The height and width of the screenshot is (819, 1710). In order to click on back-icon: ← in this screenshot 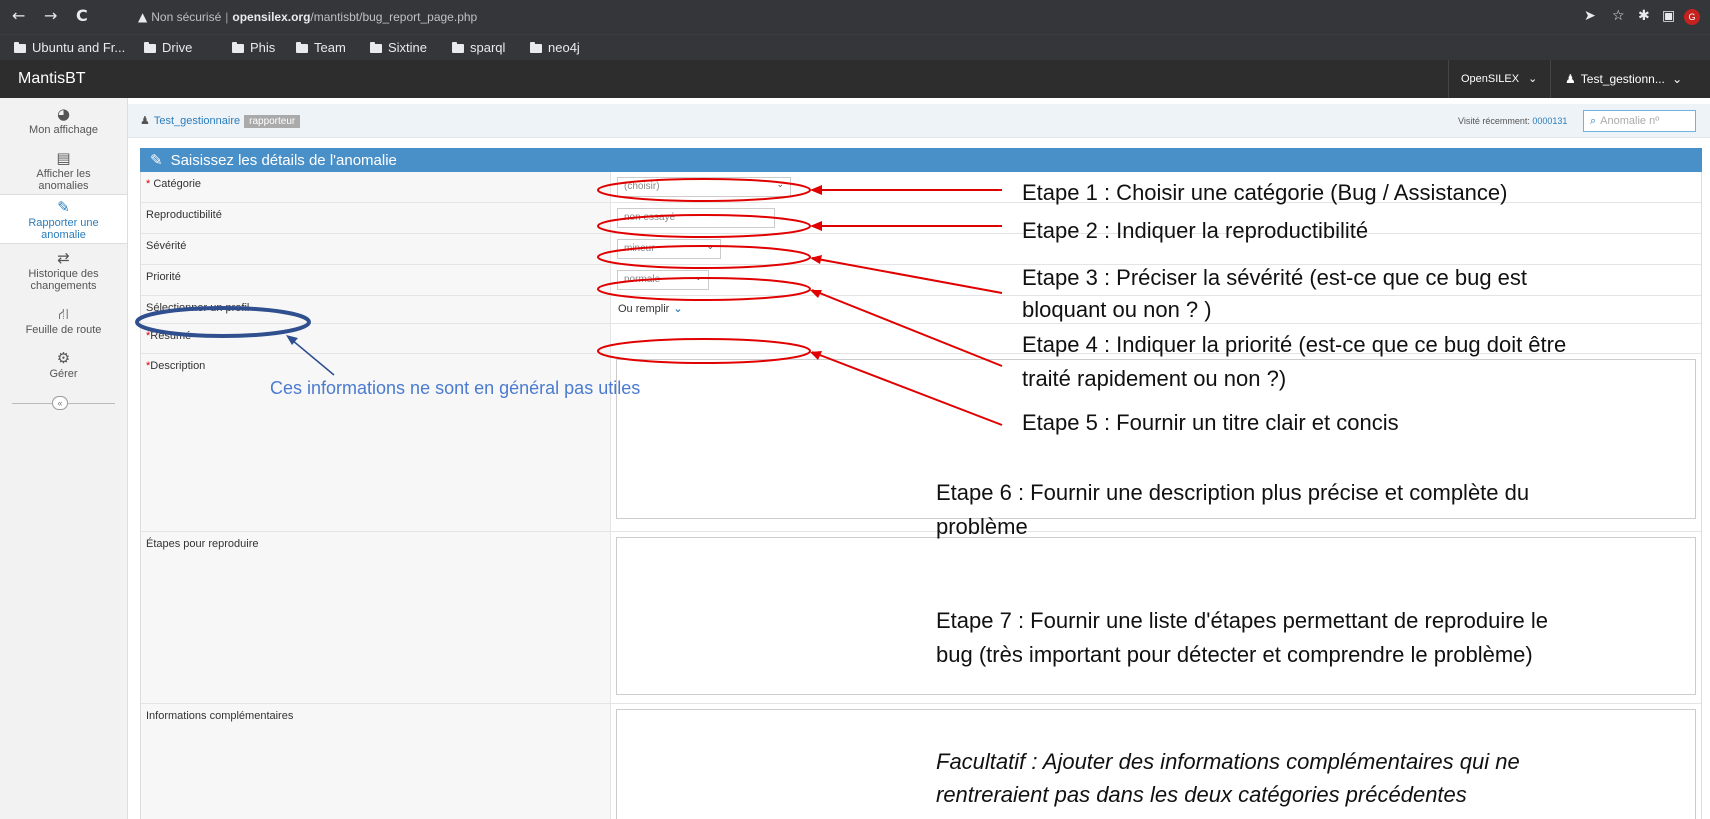, I will do `click(18, 15)`.